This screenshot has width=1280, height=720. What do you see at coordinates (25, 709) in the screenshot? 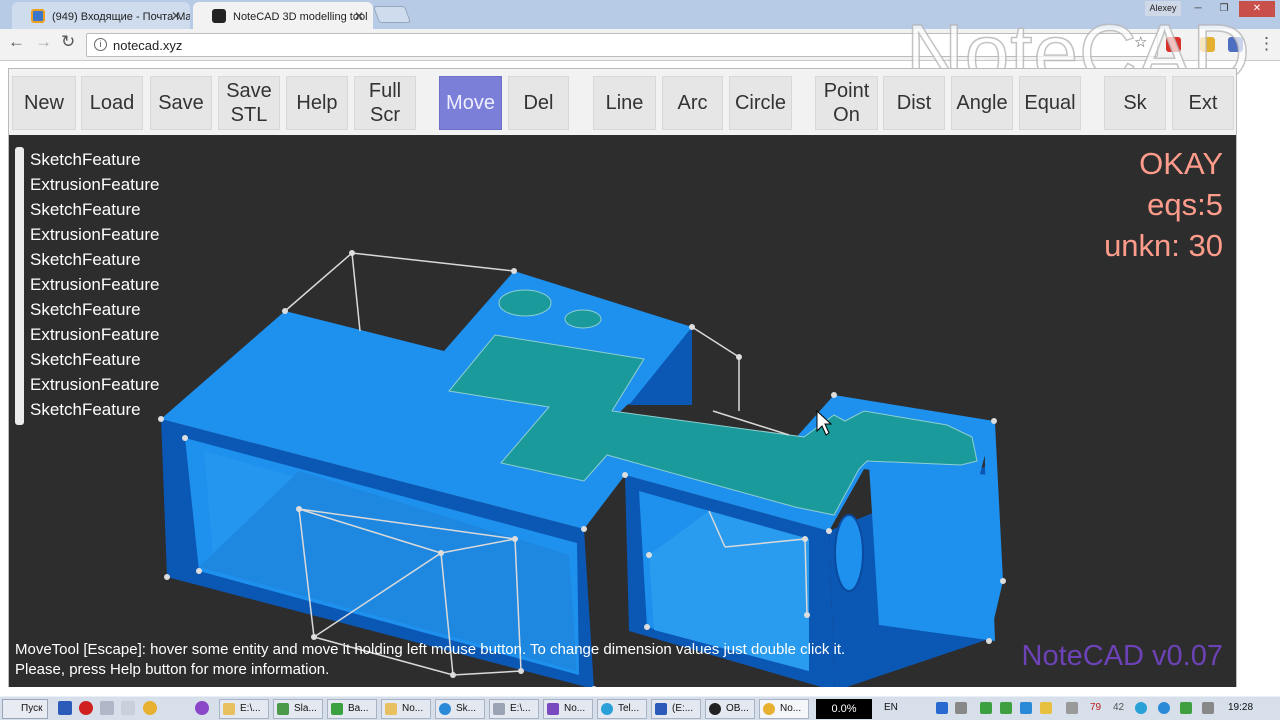
I see `start-button: Пуск` at bounding box center [25, 709].